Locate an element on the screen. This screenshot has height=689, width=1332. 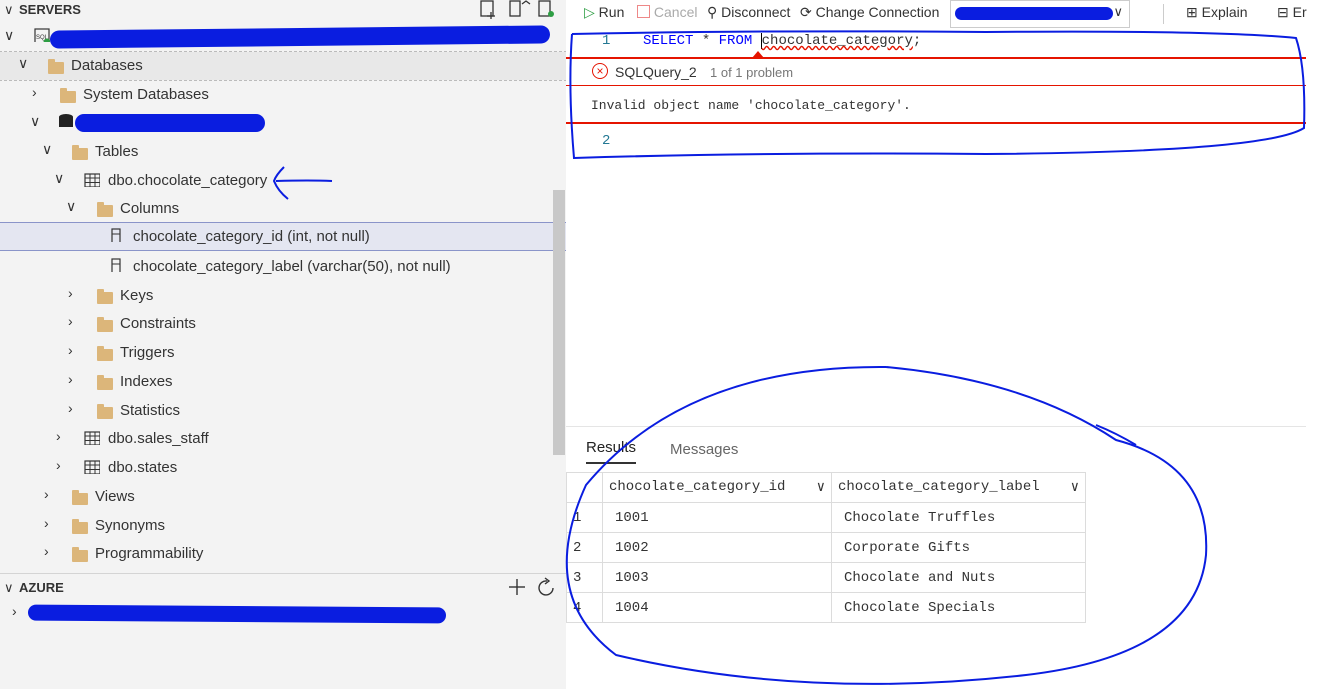
annotation-rectangle is located at coordinates (937, 95).